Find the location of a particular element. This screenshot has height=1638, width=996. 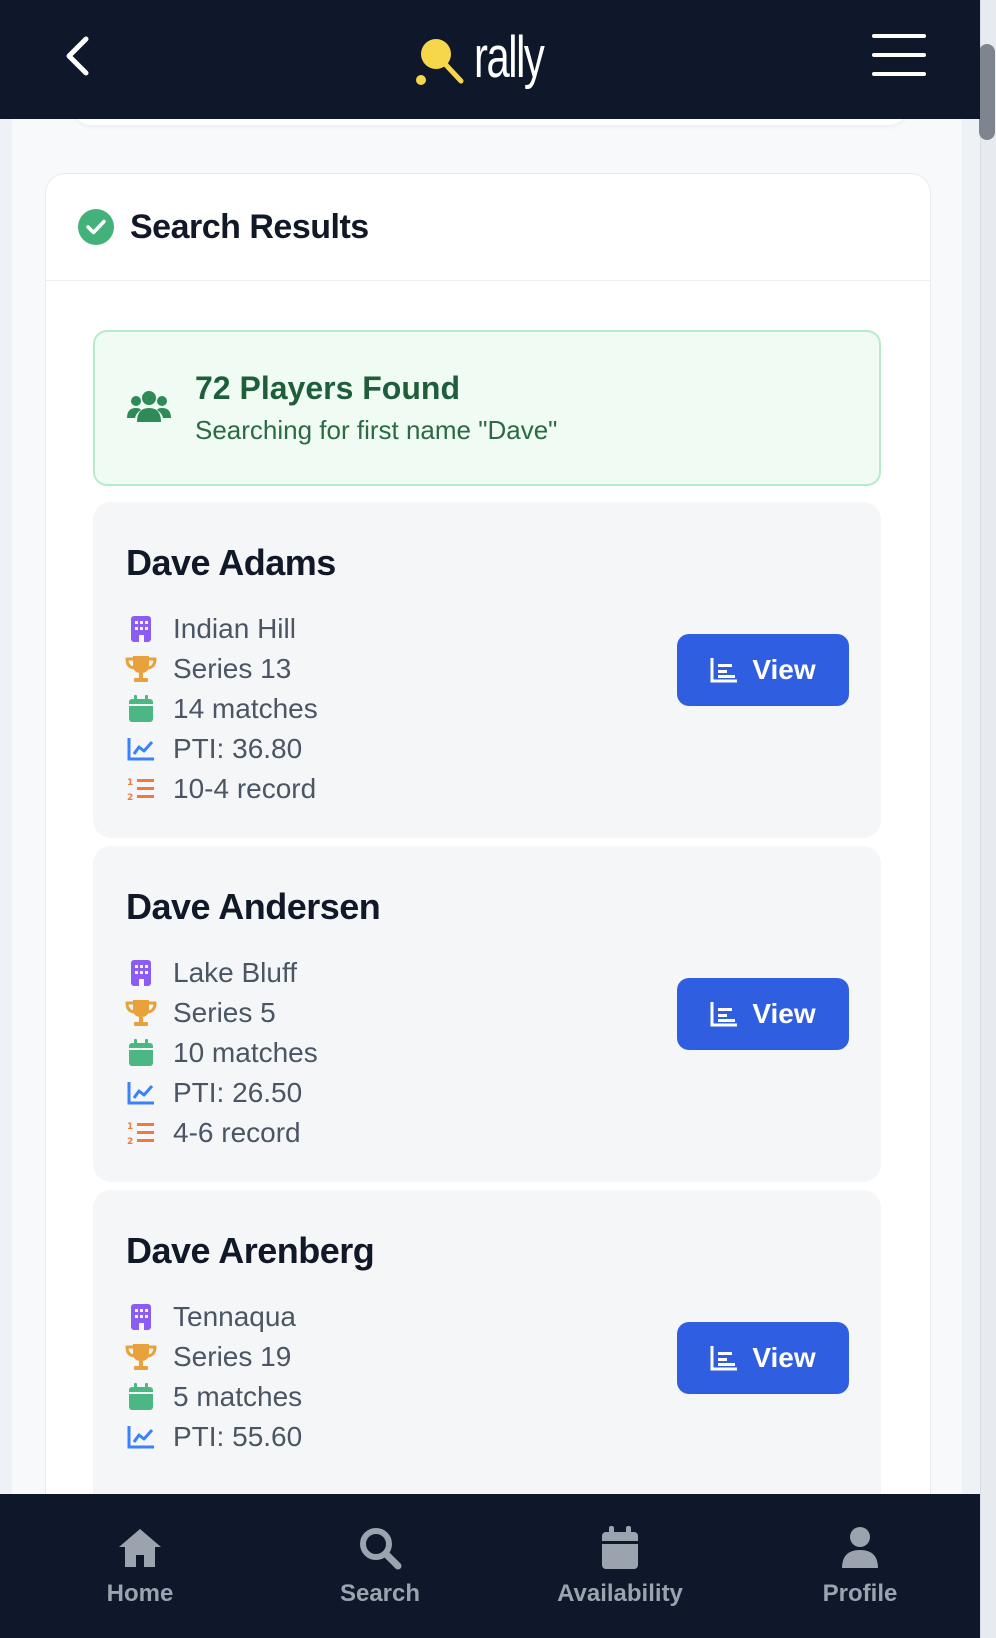

chevron-left-icon is located at coordinates (77, 56).